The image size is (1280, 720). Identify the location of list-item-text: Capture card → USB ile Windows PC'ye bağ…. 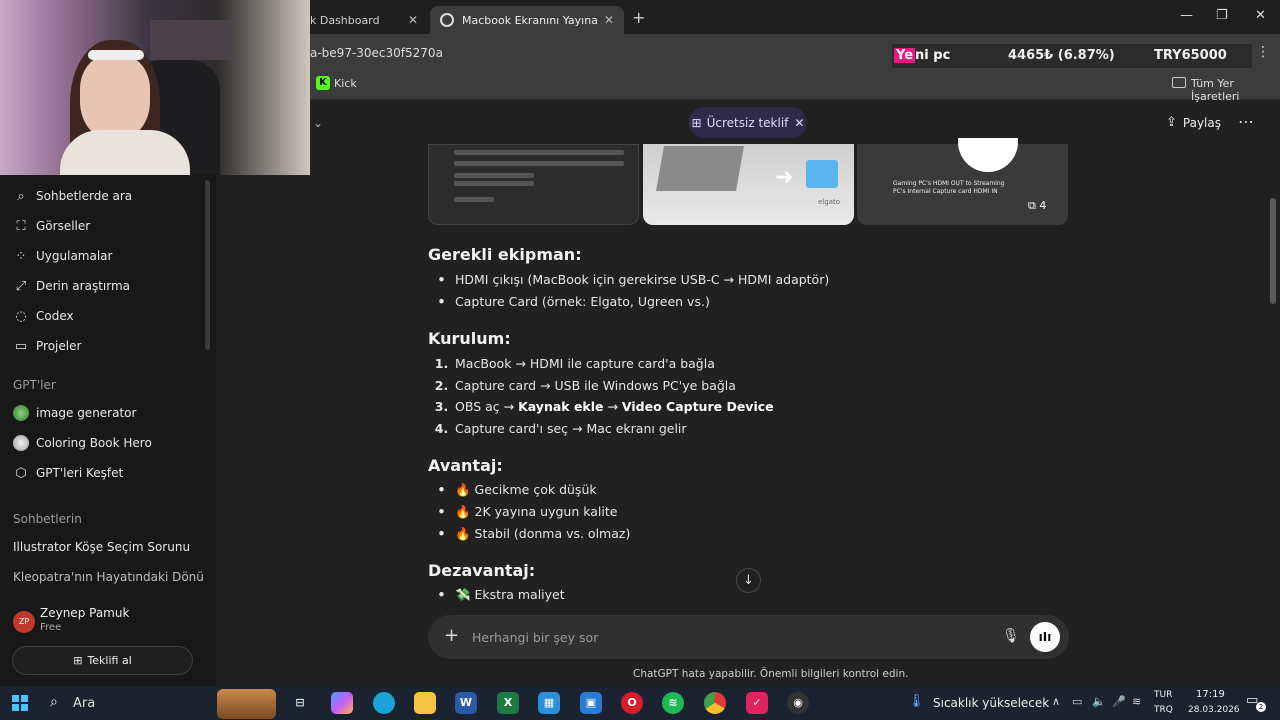
(595, 385).